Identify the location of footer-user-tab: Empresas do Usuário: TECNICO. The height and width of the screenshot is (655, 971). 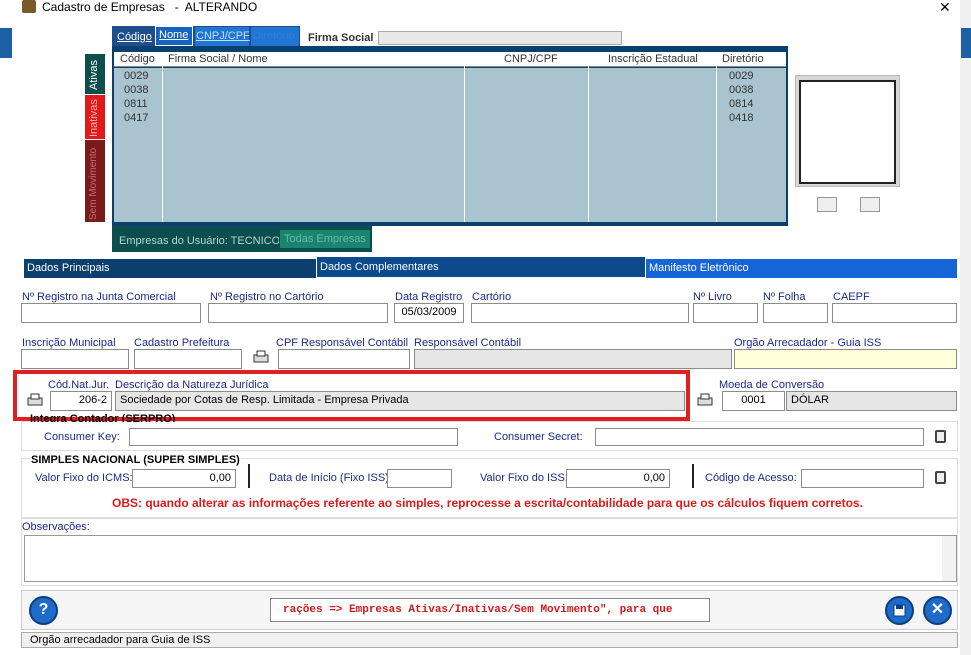
(199, 241).